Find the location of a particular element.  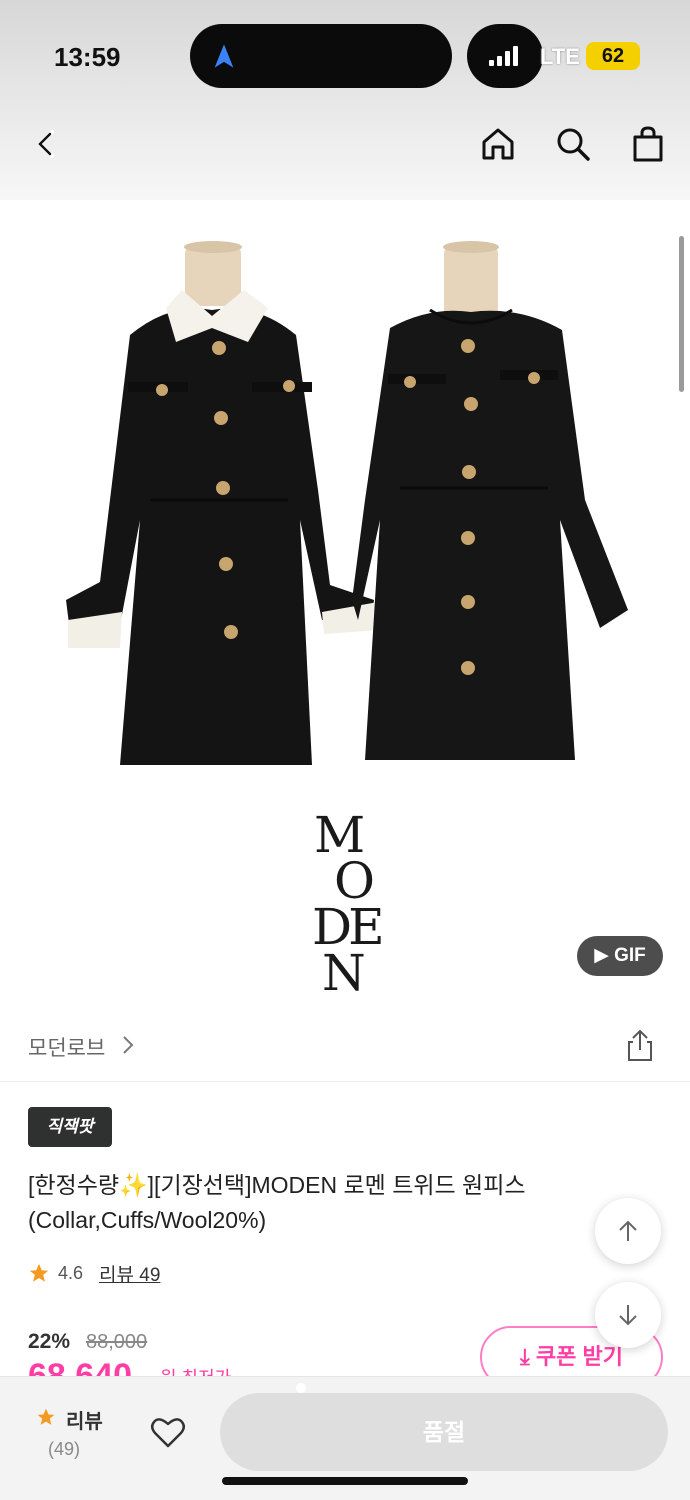

status-time: 13:59 is located at coordinates (87, 57).